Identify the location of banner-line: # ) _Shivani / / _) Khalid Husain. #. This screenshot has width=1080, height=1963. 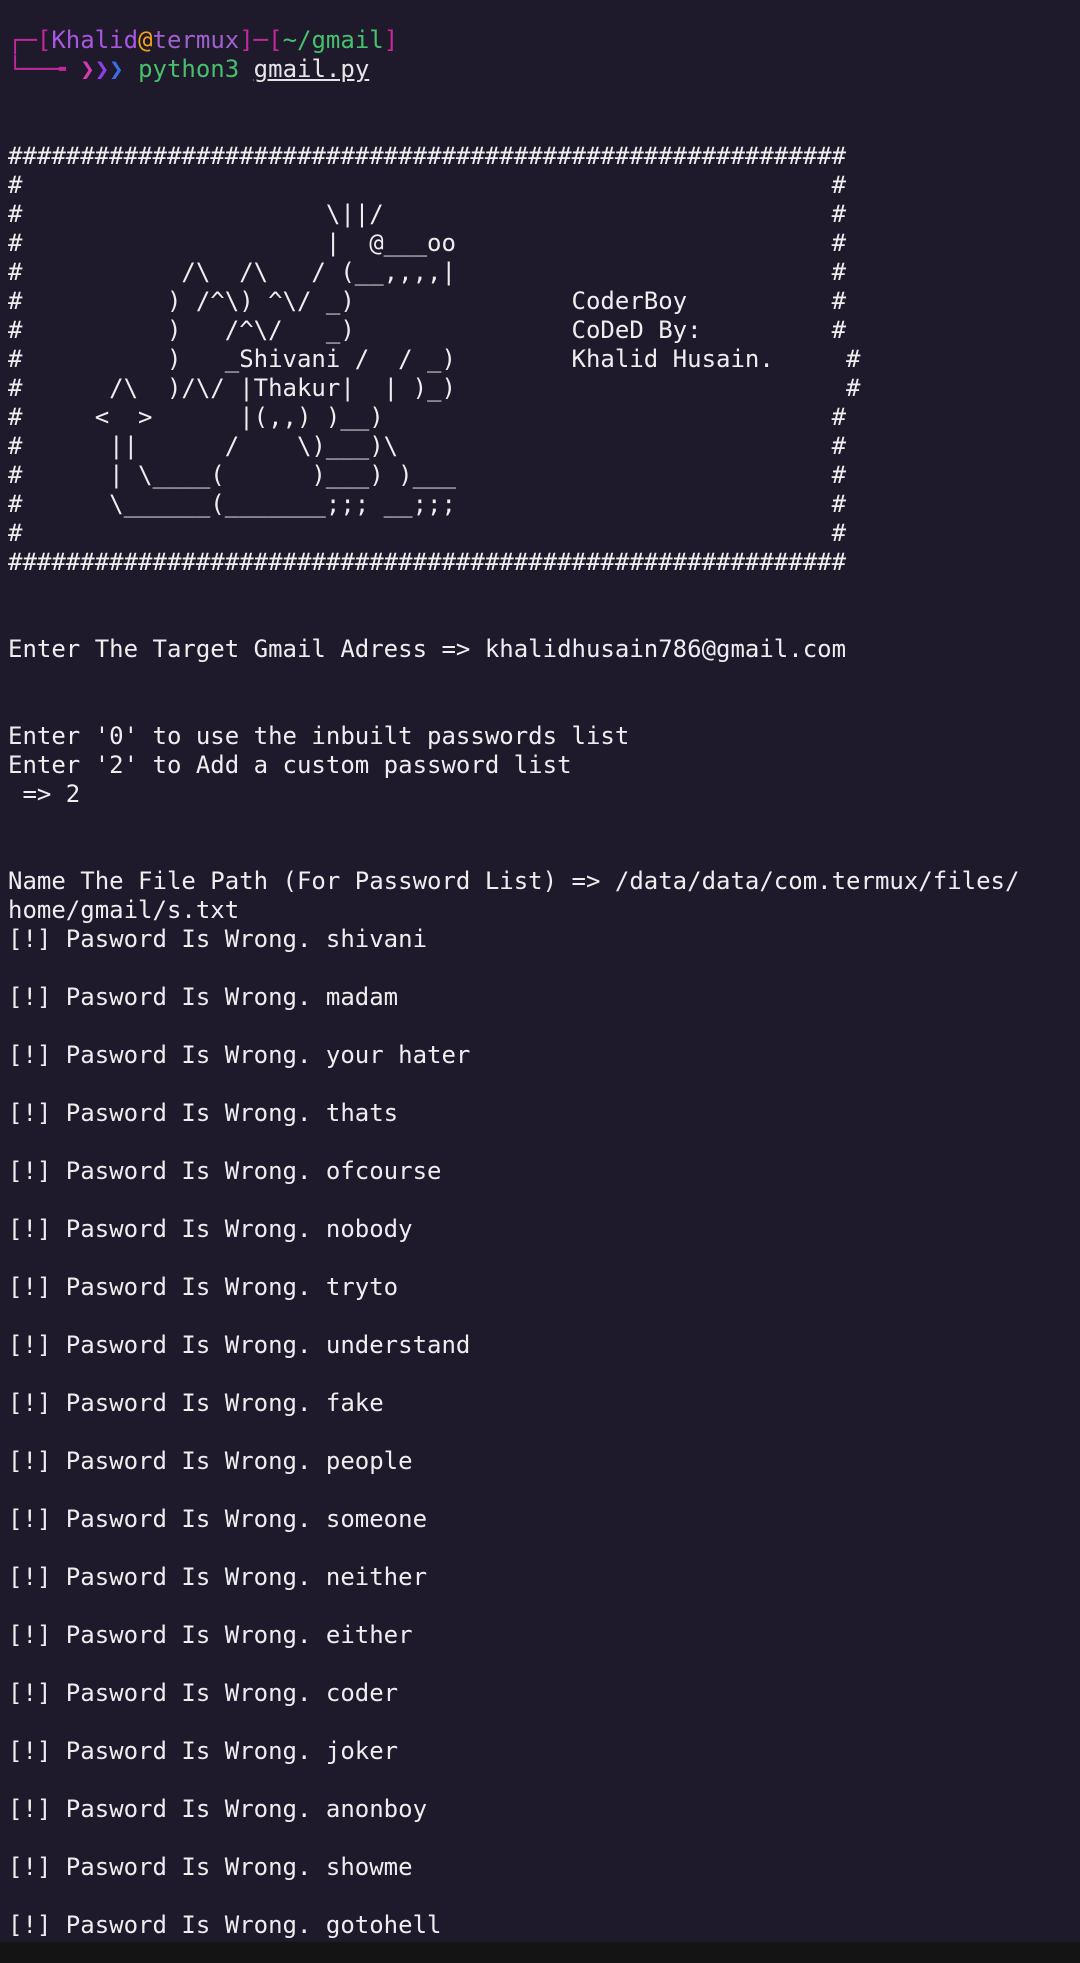
(434, 359).